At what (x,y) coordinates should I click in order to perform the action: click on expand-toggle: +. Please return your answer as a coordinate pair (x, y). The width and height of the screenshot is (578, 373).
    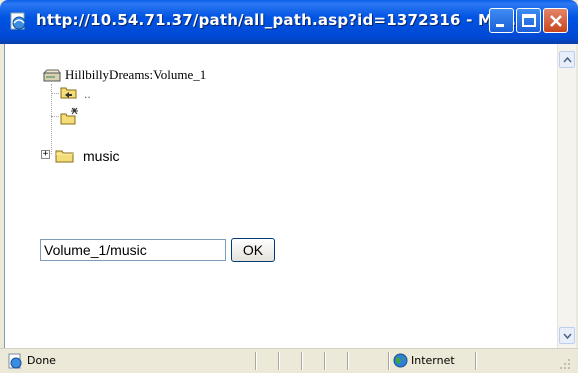
    Looking at the image, I should click on (45, 154).